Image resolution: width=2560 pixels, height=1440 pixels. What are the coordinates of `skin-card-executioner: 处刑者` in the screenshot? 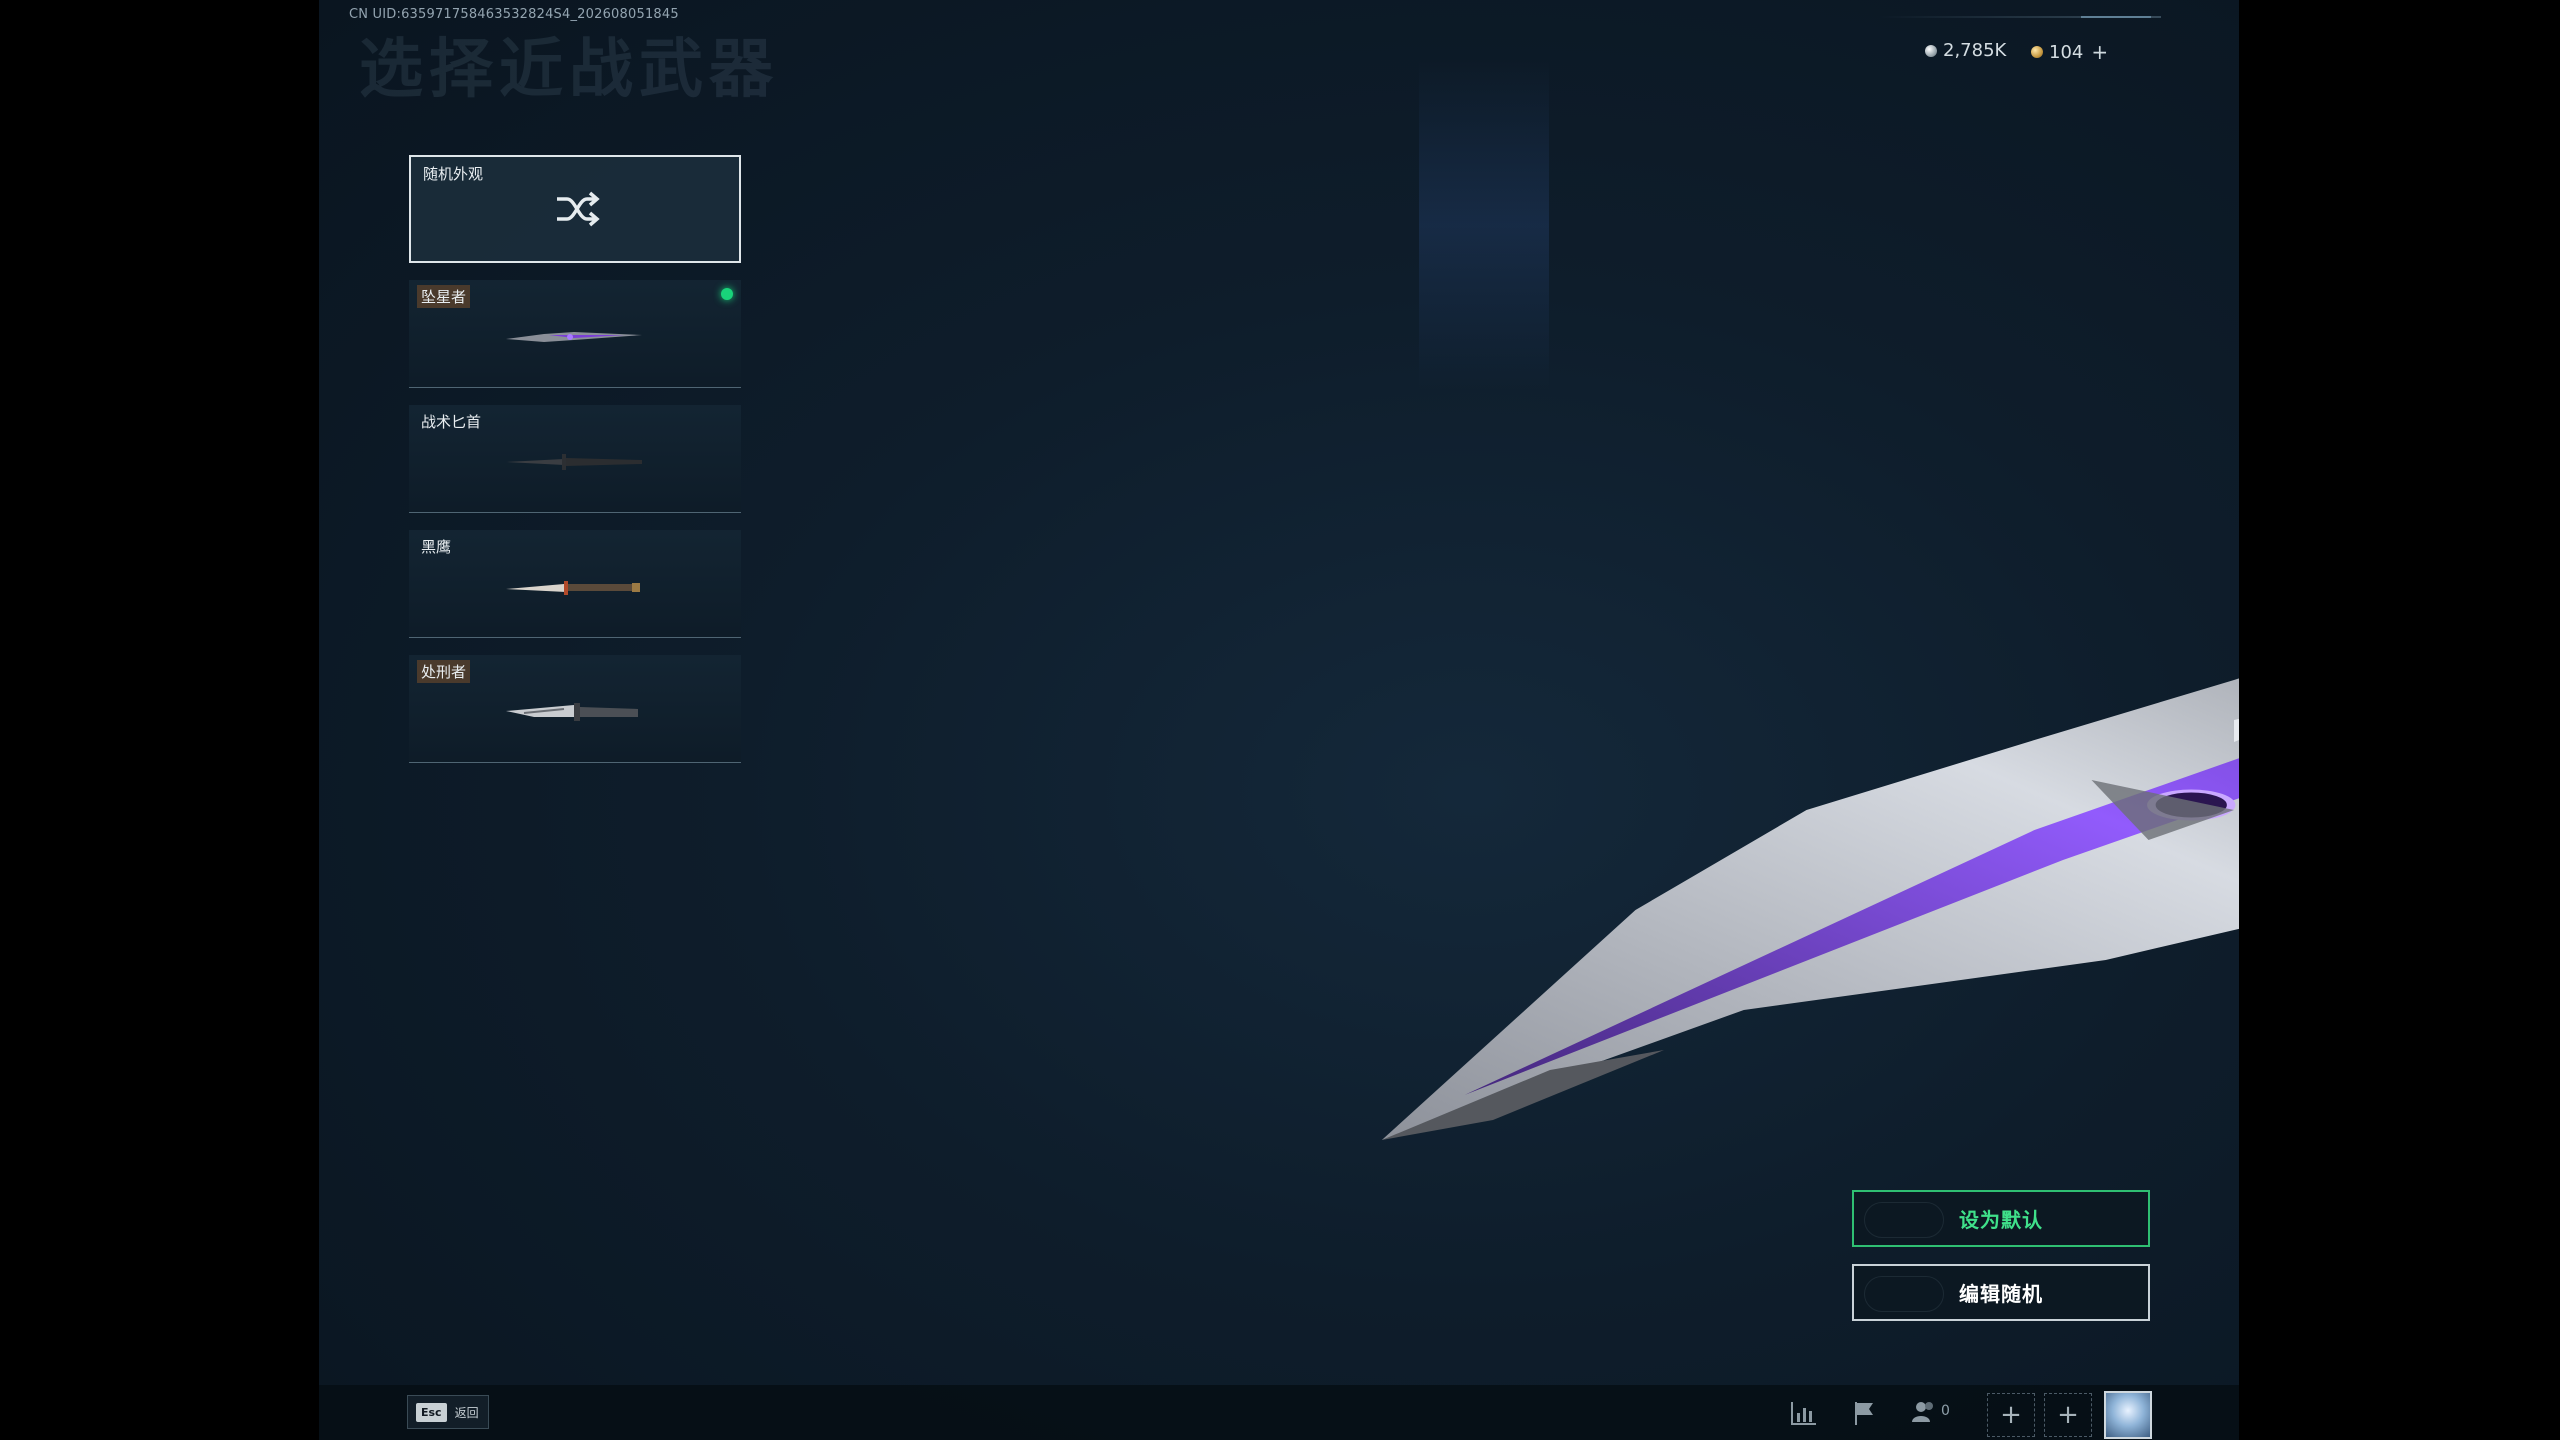 It's located at (575, 709).